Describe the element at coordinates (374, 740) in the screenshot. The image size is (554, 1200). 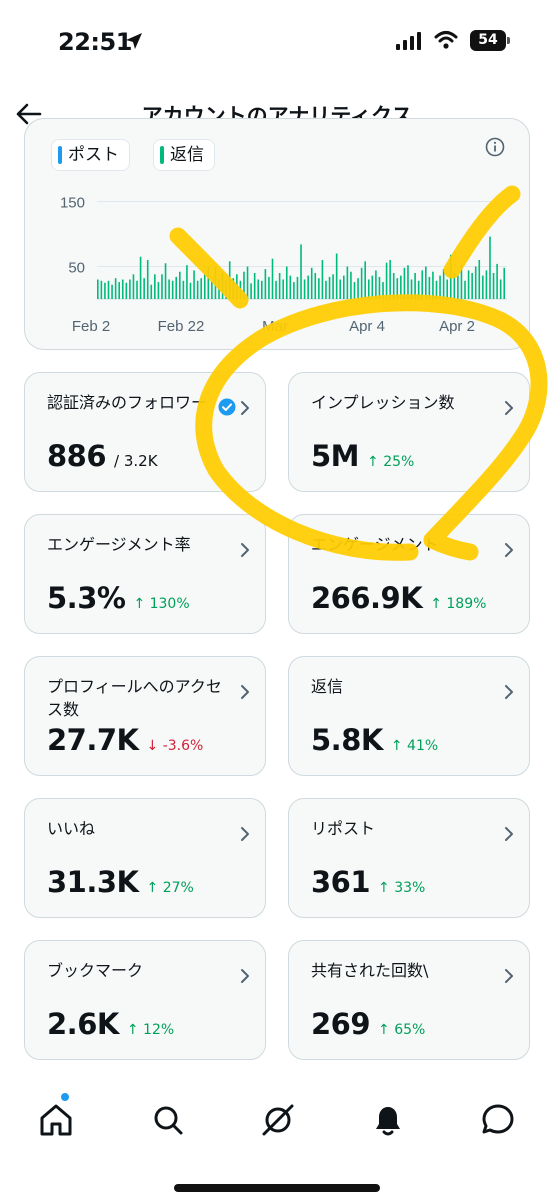
I see `metric-value-row: 5.8K ↑ 41%` at that location.